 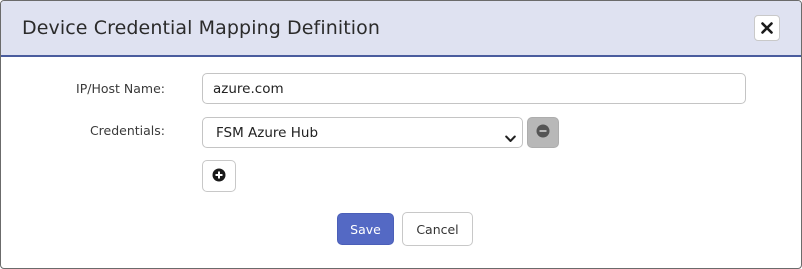 I want to click on close-button, so click(x=767, y=28).